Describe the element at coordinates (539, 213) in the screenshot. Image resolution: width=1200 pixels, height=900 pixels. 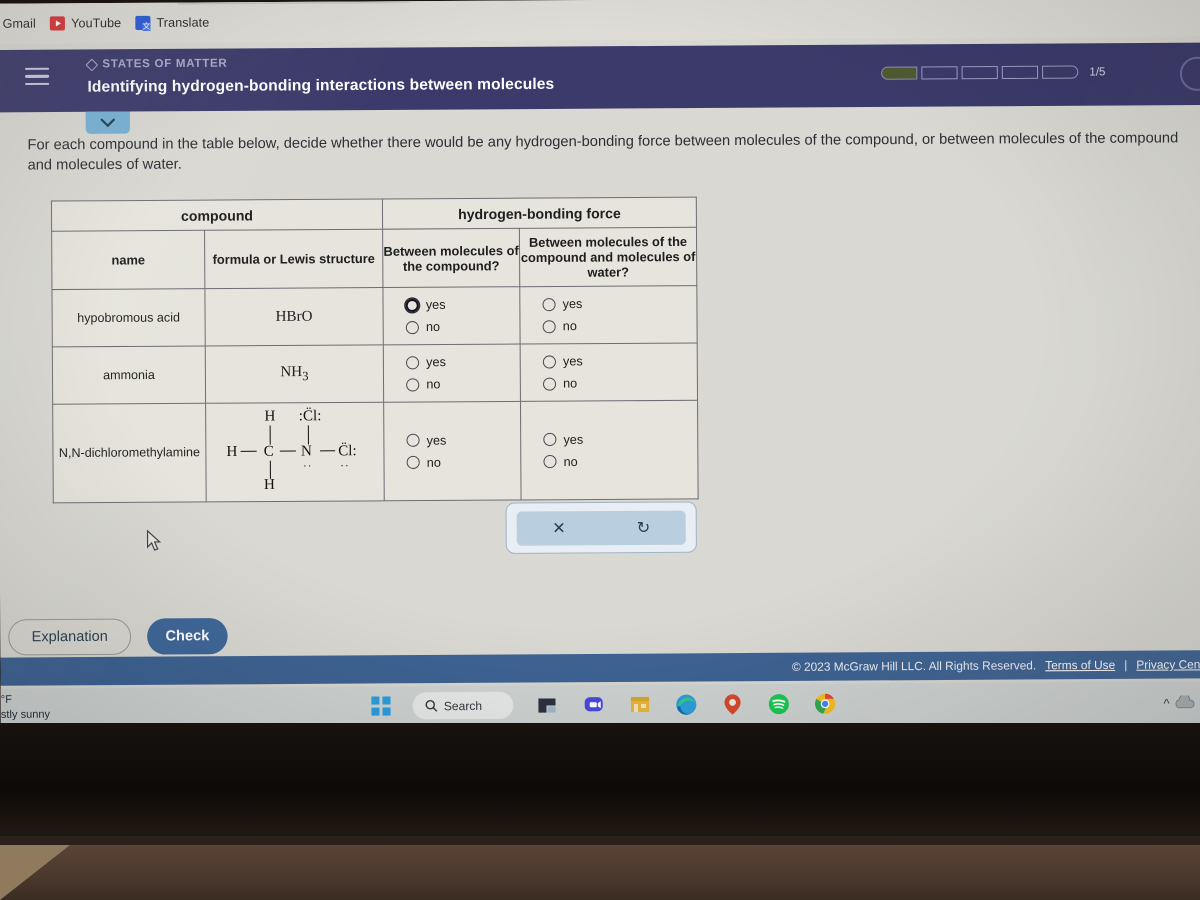
I see `group-header-hbond: hydrogen-bonding force` at that location.